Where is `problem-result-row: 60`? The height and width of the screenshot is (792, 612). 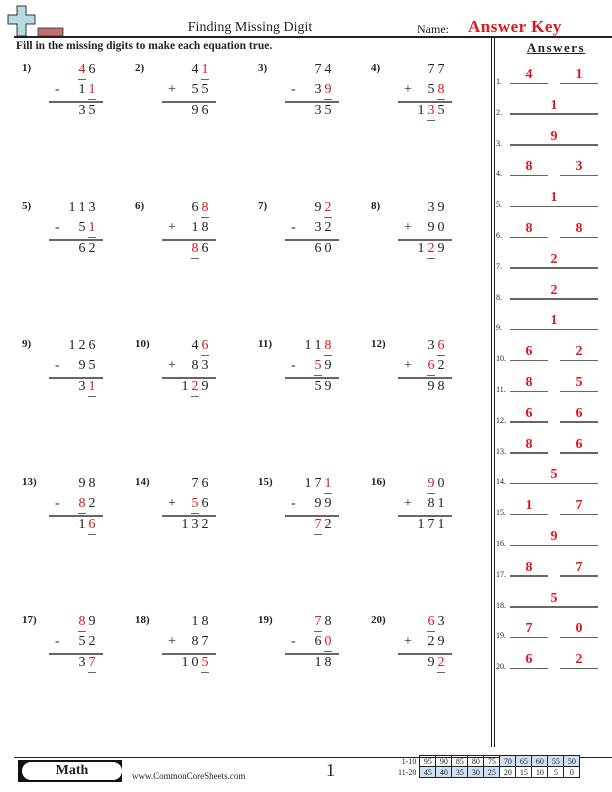
problem-result-row: 60 is located at coordinates (323, 249).